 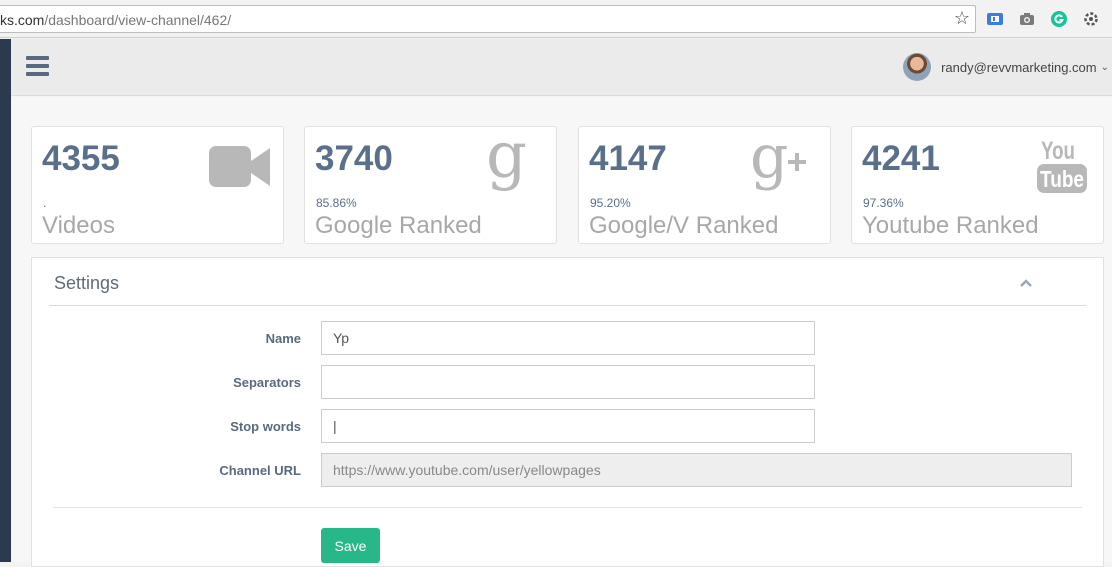 I want to click on sidebar-rail, so click(x=5, y=300).